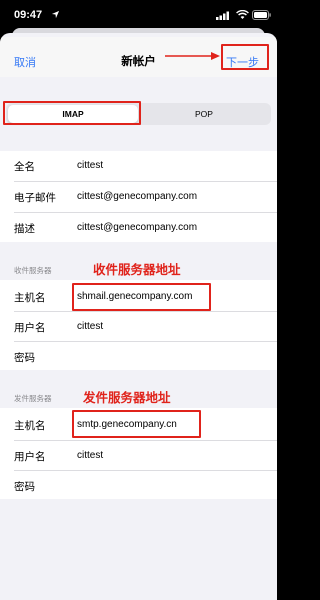 This screenshot has height=600, width=320. What do you see at coordinates (204, 114) in the screenshot?
I see `segment-pop: POP` at bounding box center [204, 114].